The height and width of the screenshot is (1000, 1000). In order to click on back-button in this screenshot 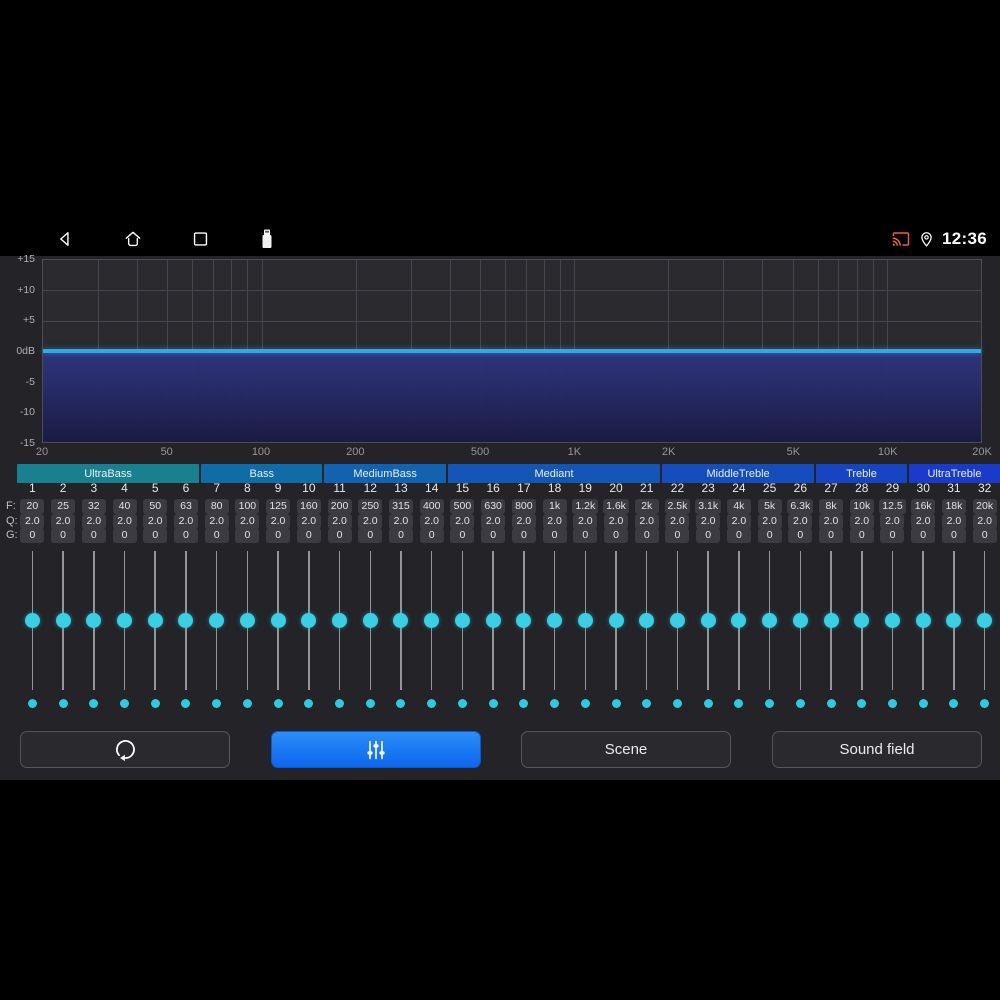, I will do `click(65, 239)`.